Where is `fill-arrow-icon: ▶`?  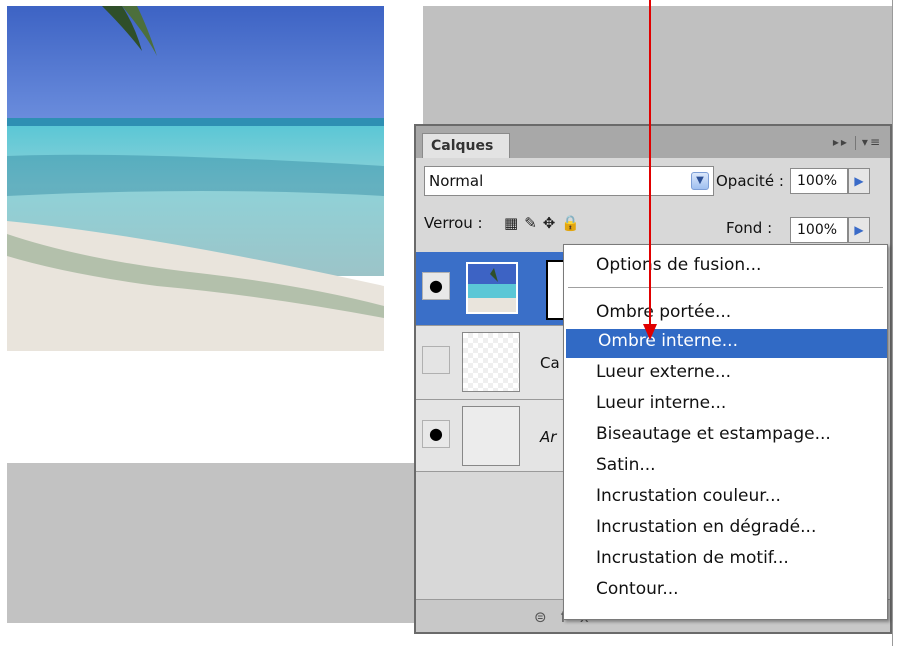 fill-arrow-icon: ▶ is located at coordinates (859, 230).